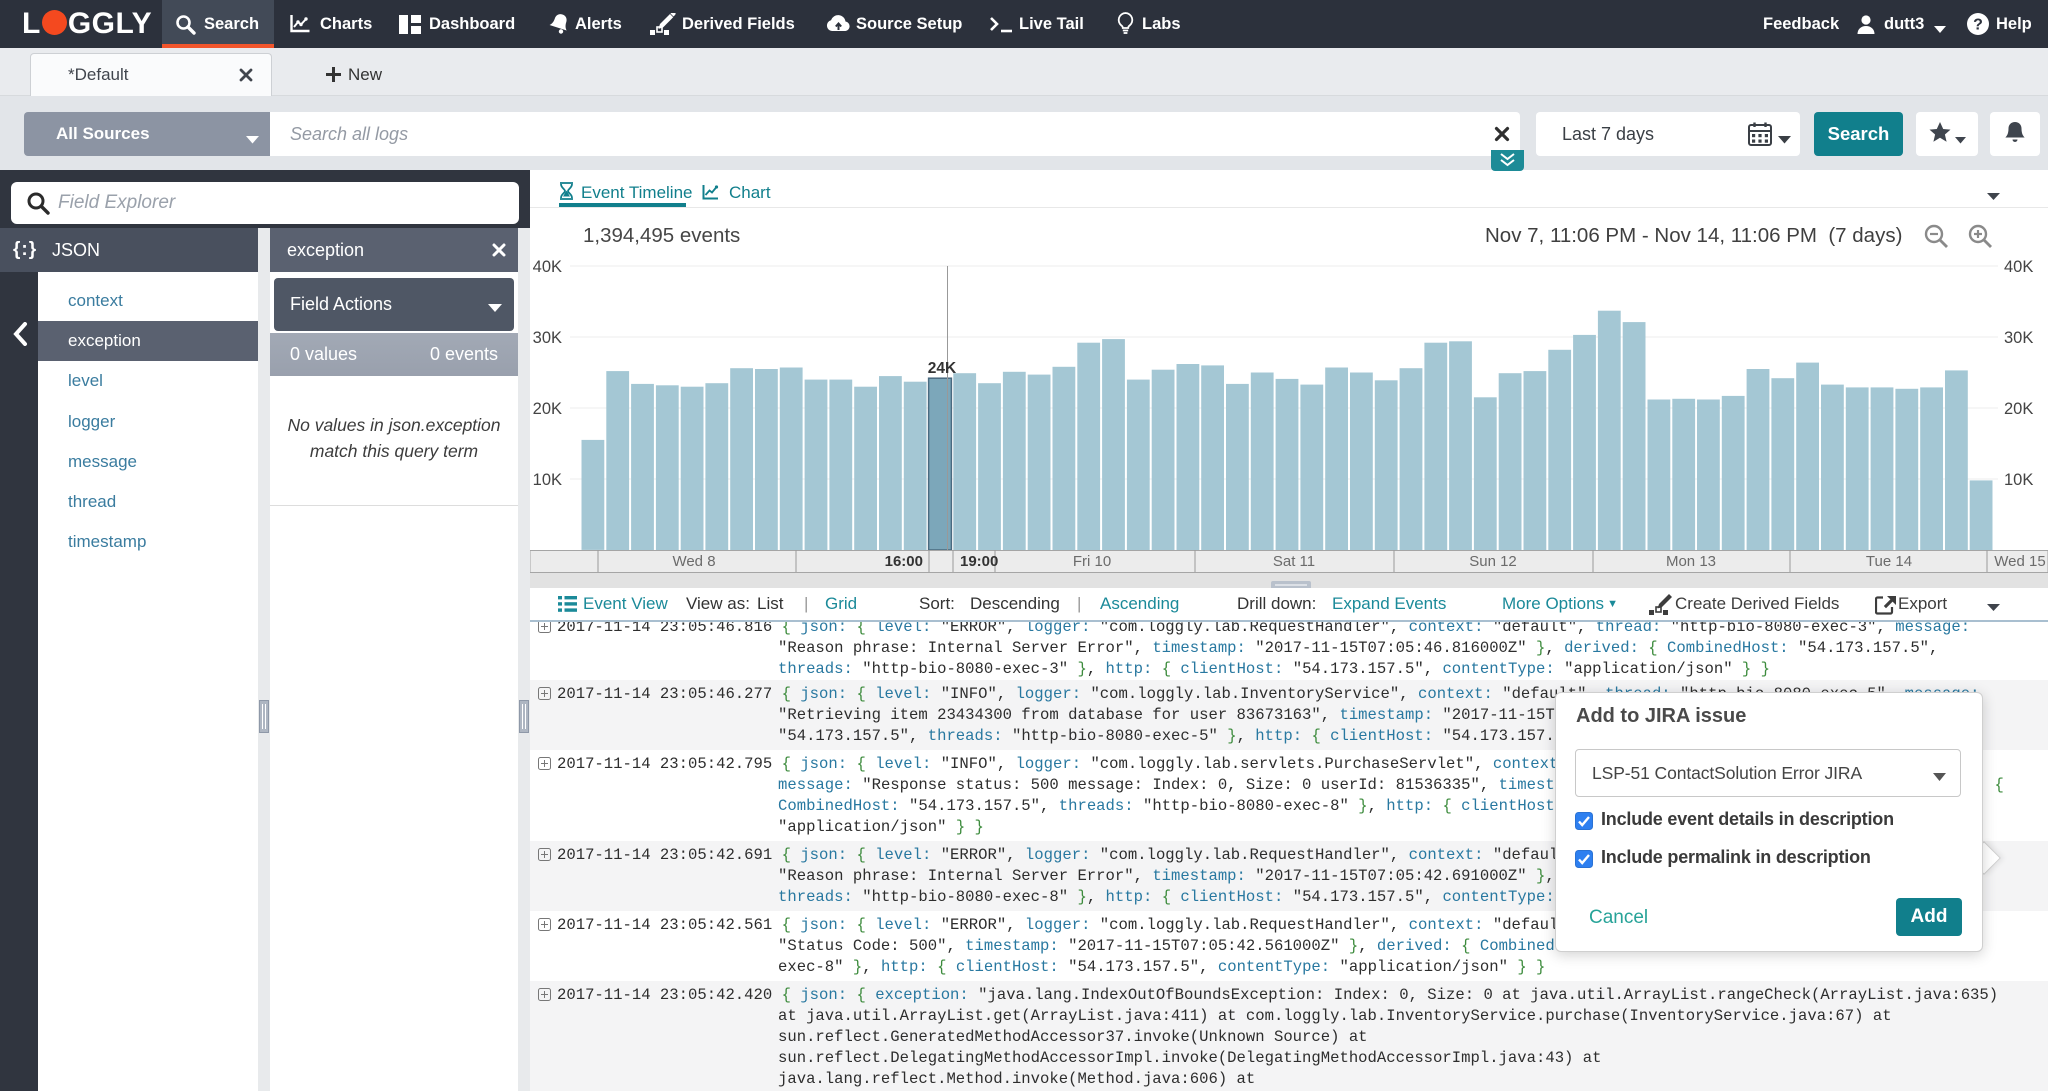 The height and width of the screenshot is (1091, 2048). What do you see at coordinates (1092, 561) in the screenshot?
I see `svg-text: Fri 10` at bounding box center [1092, 561].